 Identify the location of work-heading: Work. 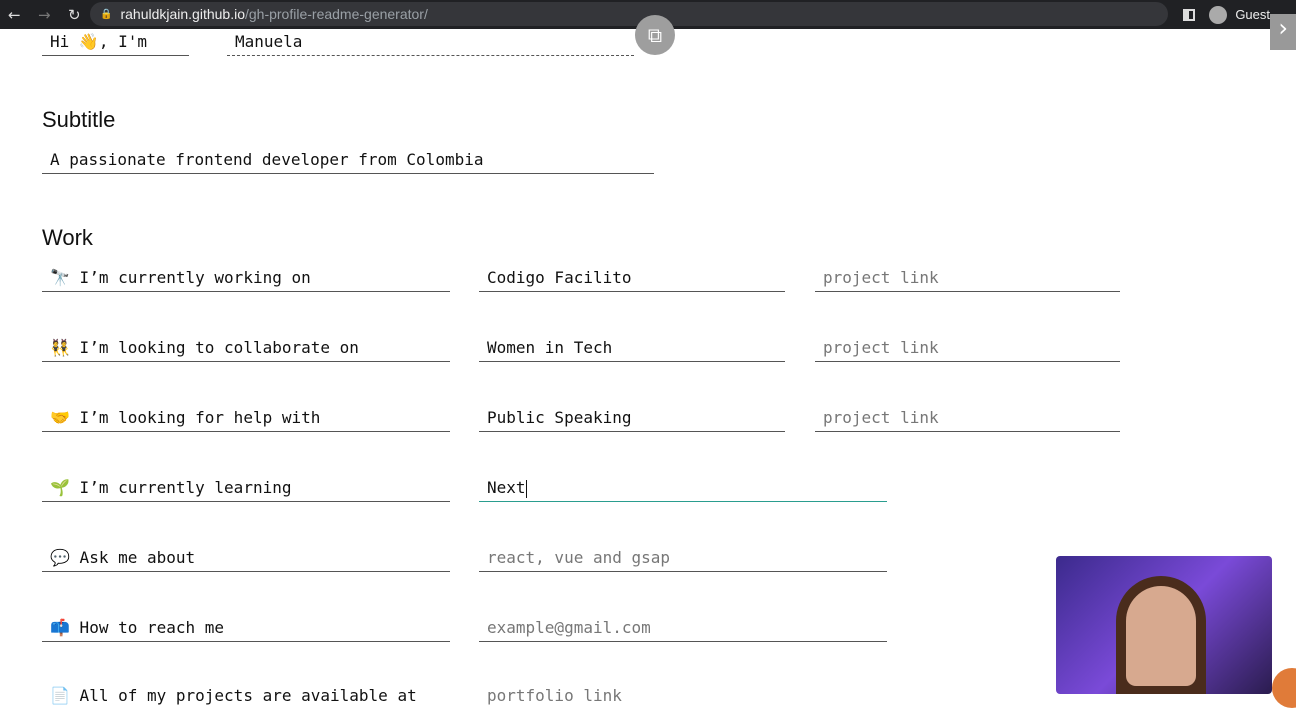
(67, 237).